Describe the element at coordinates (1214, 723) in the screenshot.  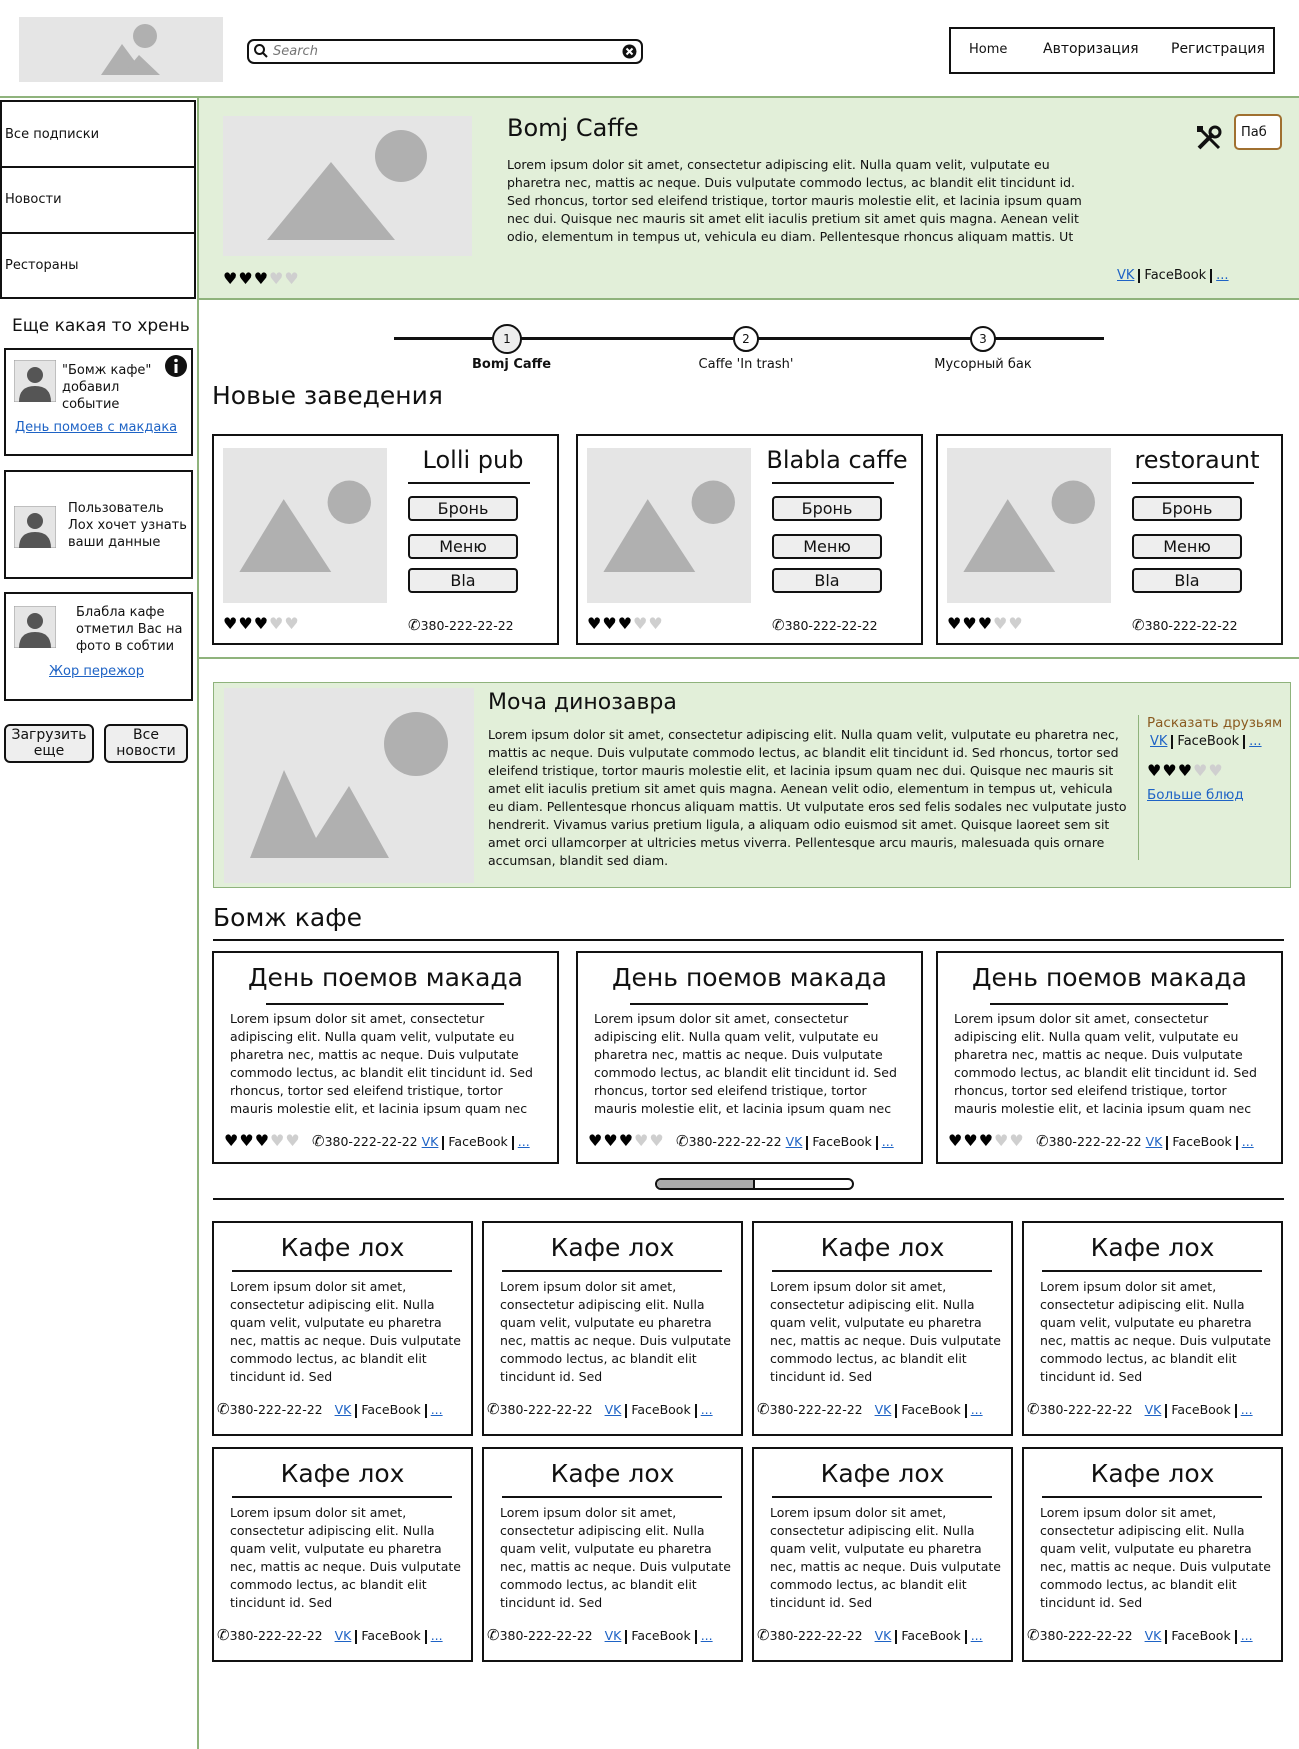
I see `share-label: Расказать друзьям` at that location.